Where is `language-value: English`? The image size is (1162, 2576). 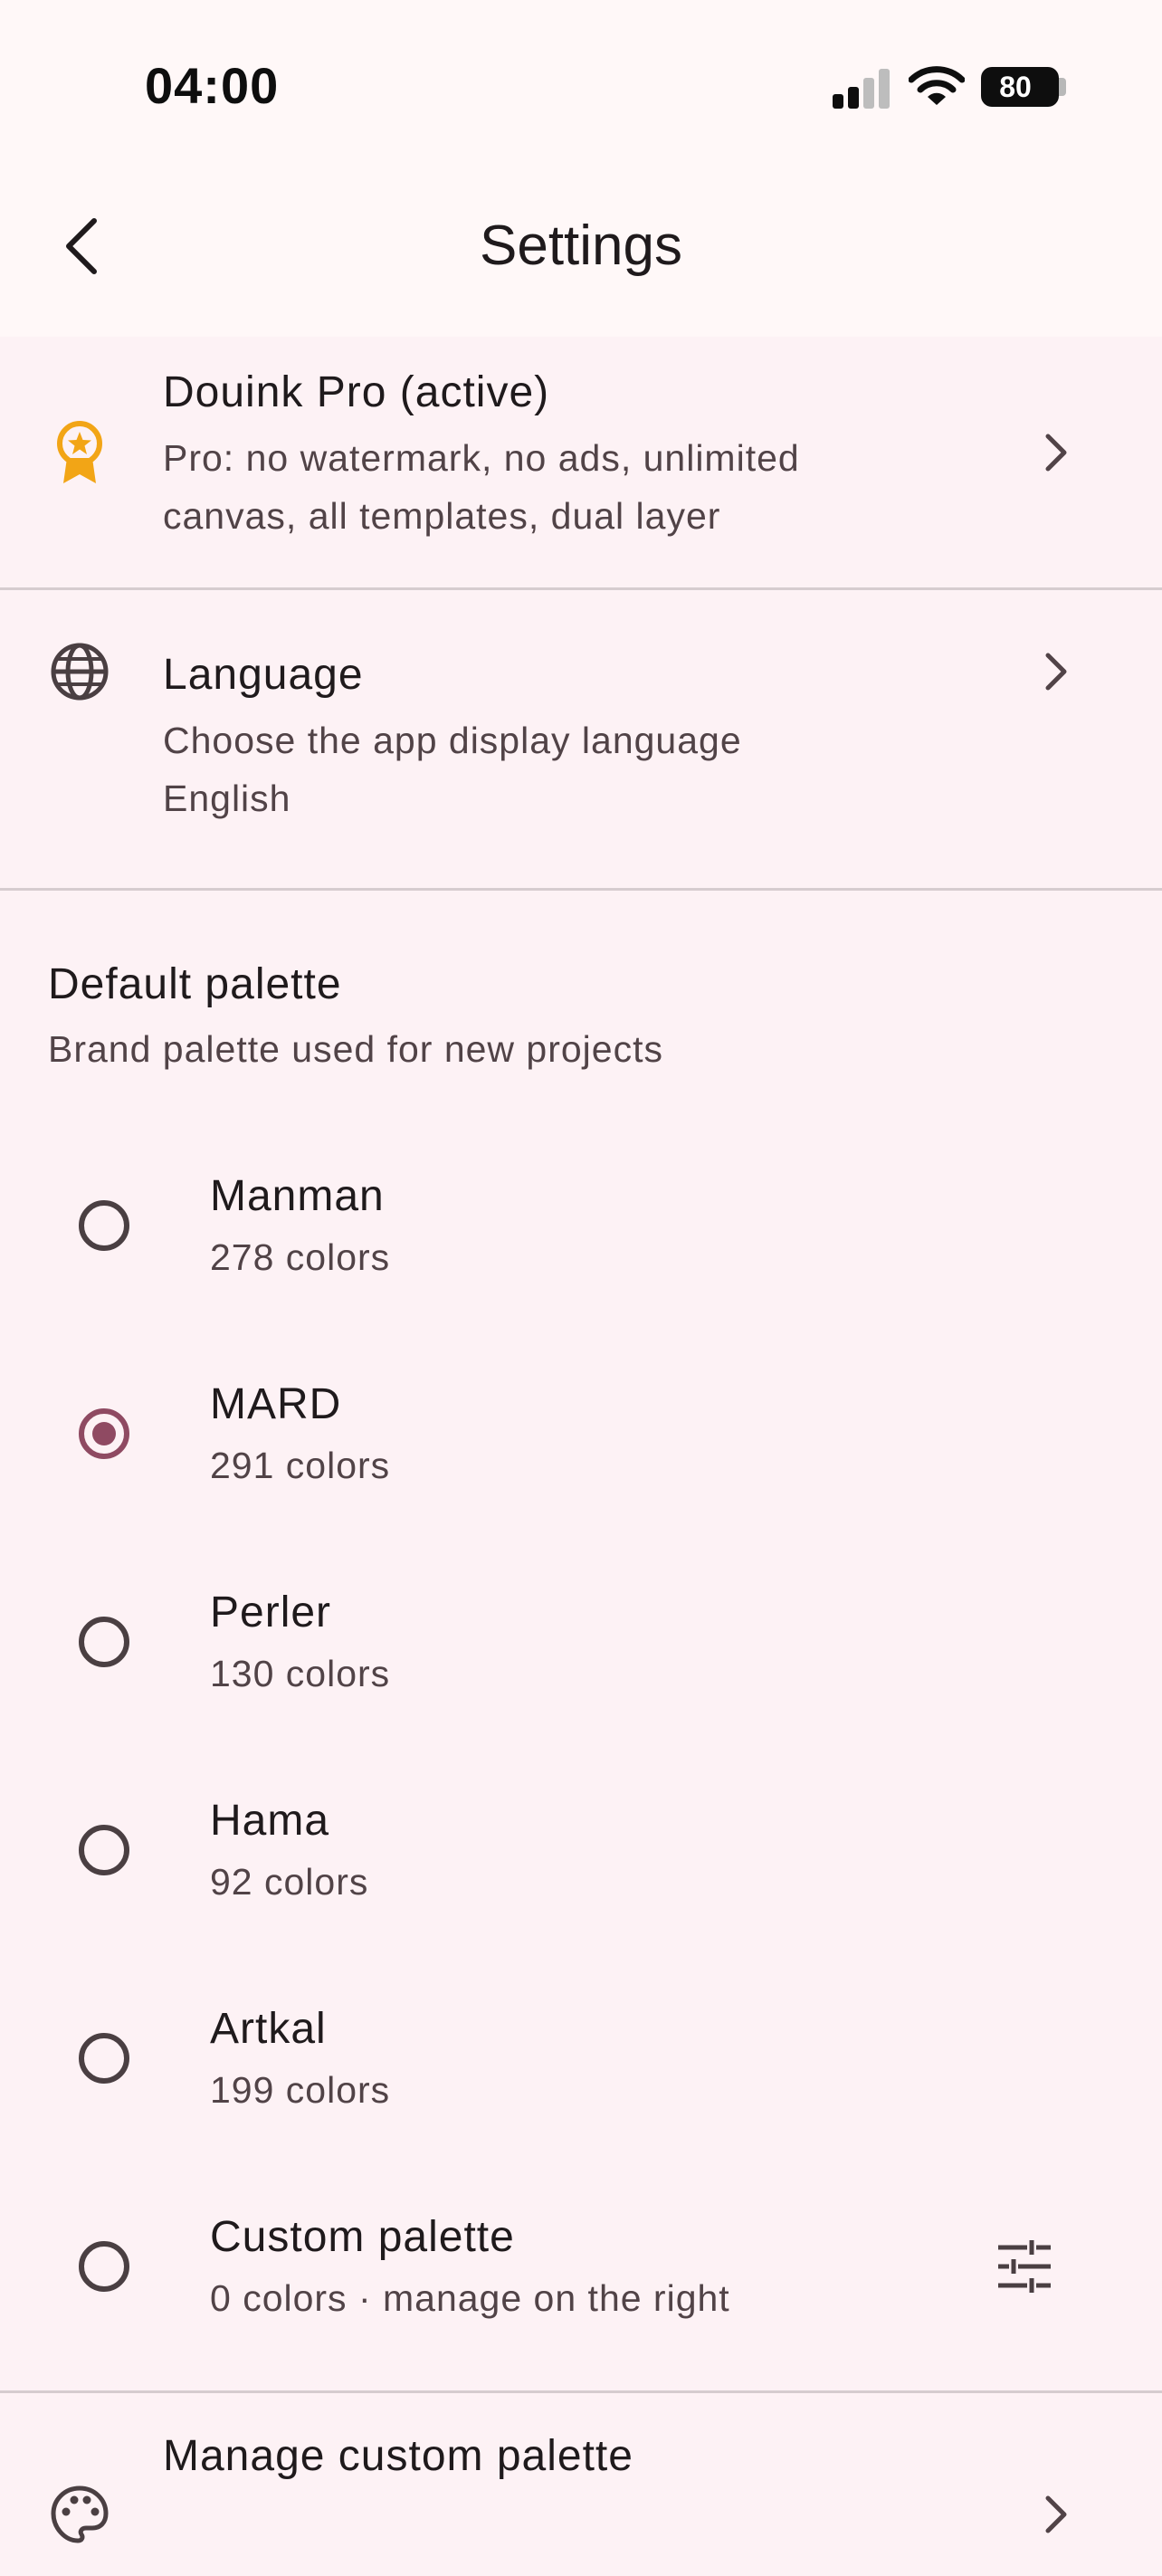 language-value: English is located at coordinates (227, 798).